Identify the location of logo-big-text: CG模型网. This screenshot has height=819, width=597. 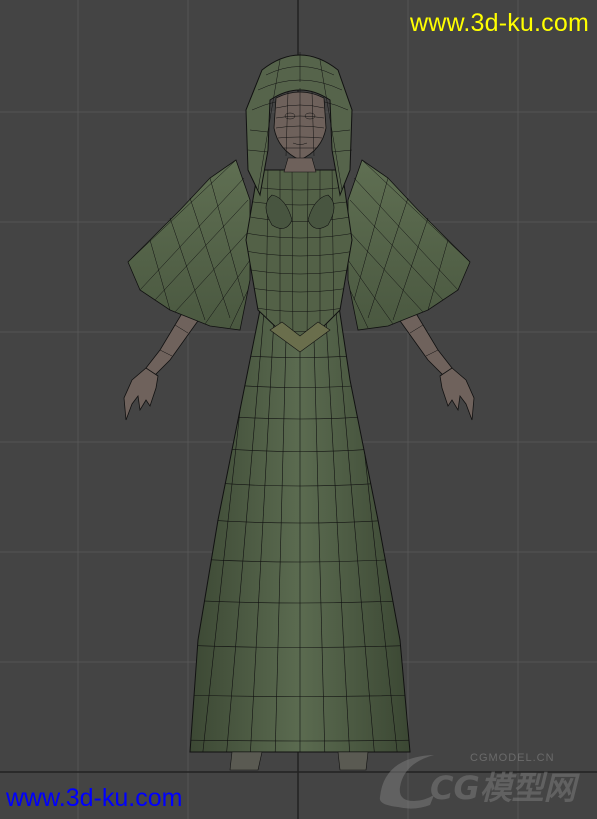
(505, 788).